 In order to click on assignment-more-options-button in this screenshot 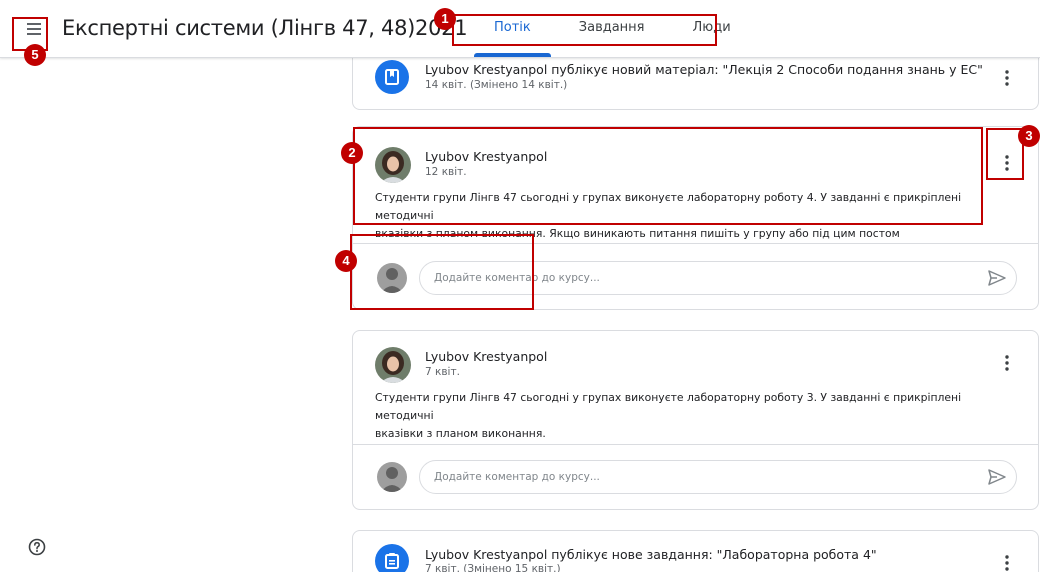, I will do `click(1007, 561)`.